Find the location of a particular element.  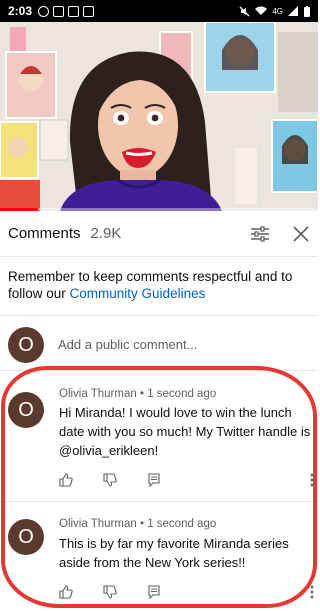

gallery-icon is located at coordinates (89, 11).